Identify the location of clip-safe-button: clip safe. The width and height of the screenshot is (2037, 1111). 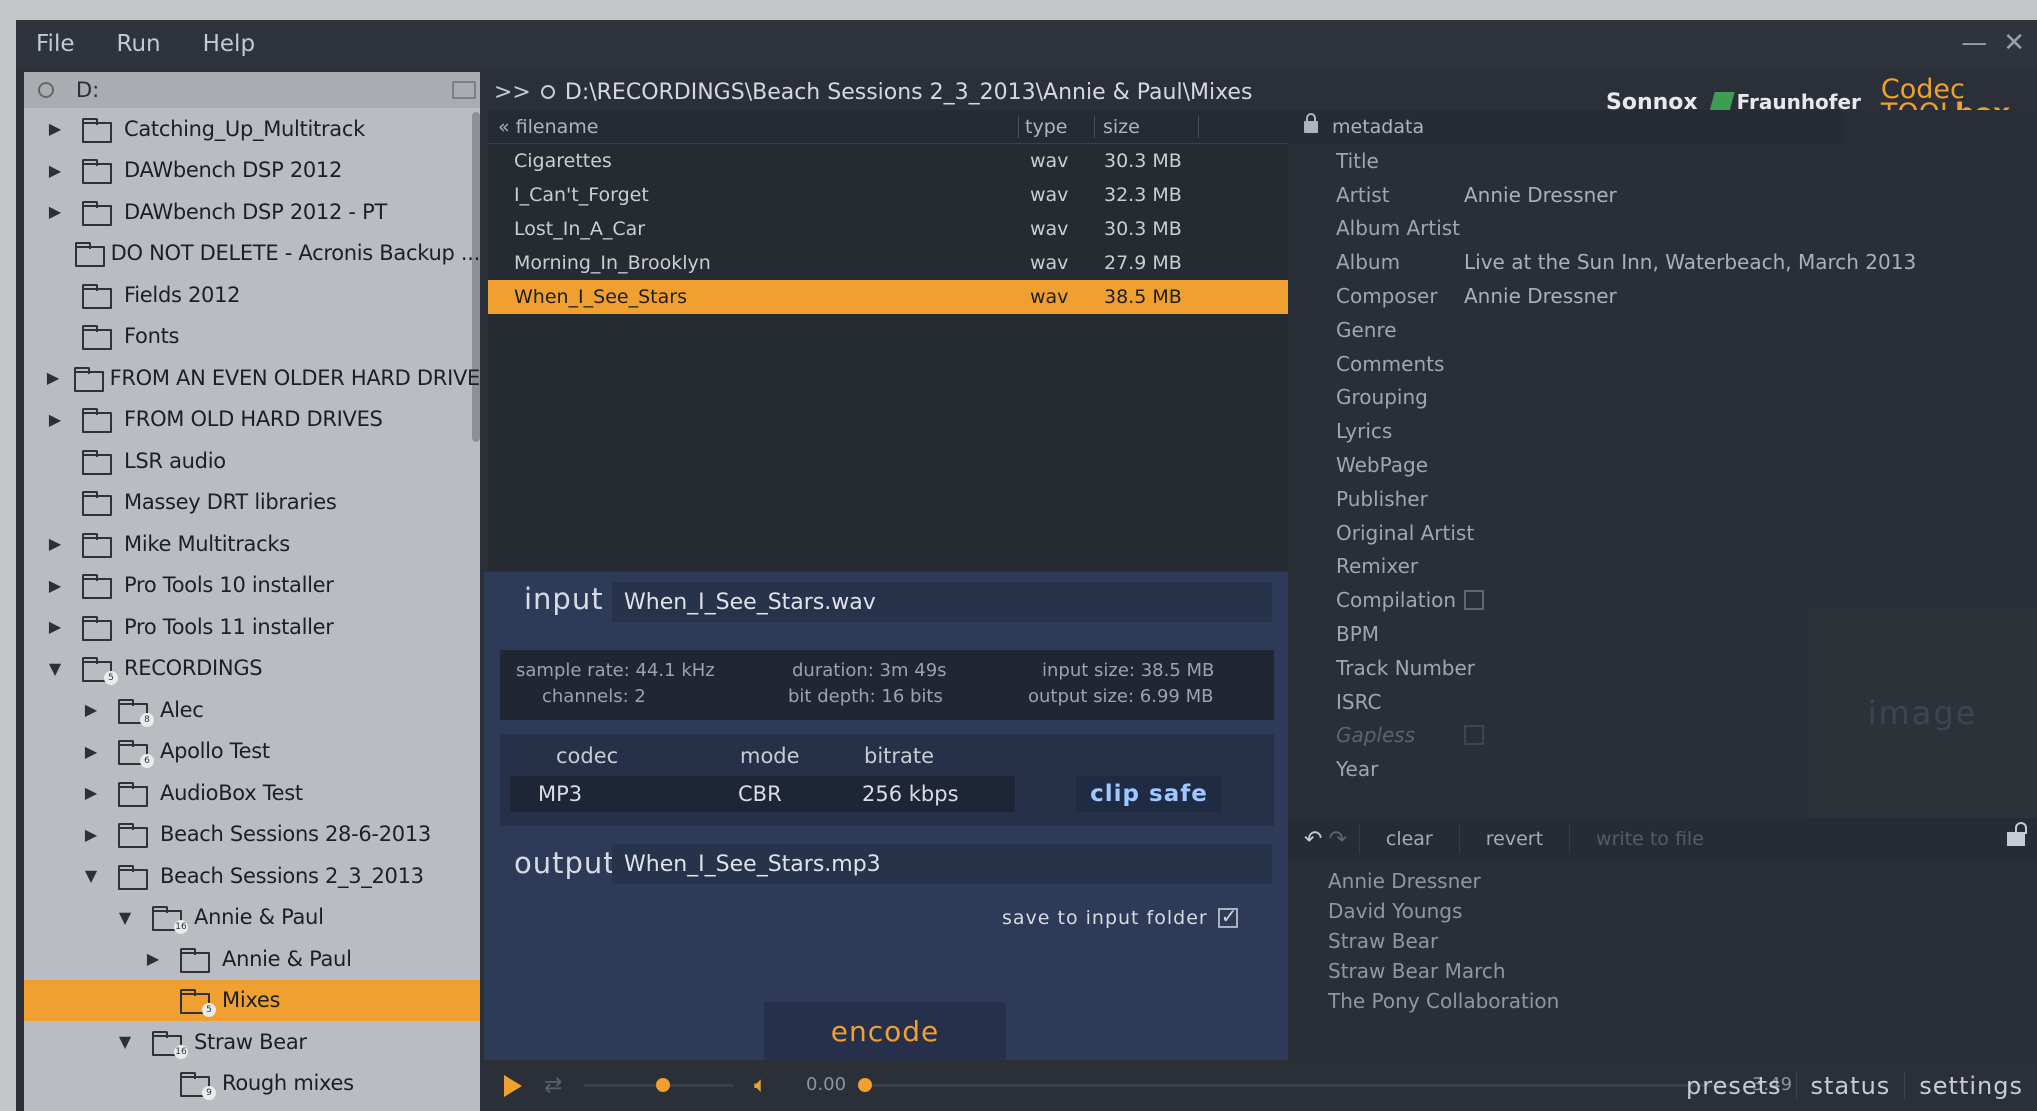
(1149, 794).